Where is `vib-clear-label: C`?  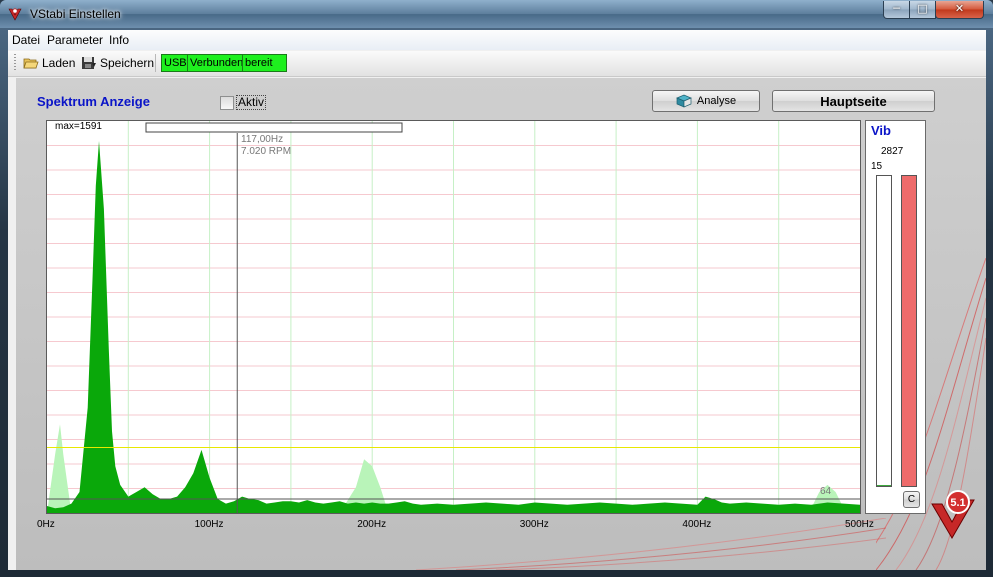 vib-clear-label: C is located at coordinates (911, 499).